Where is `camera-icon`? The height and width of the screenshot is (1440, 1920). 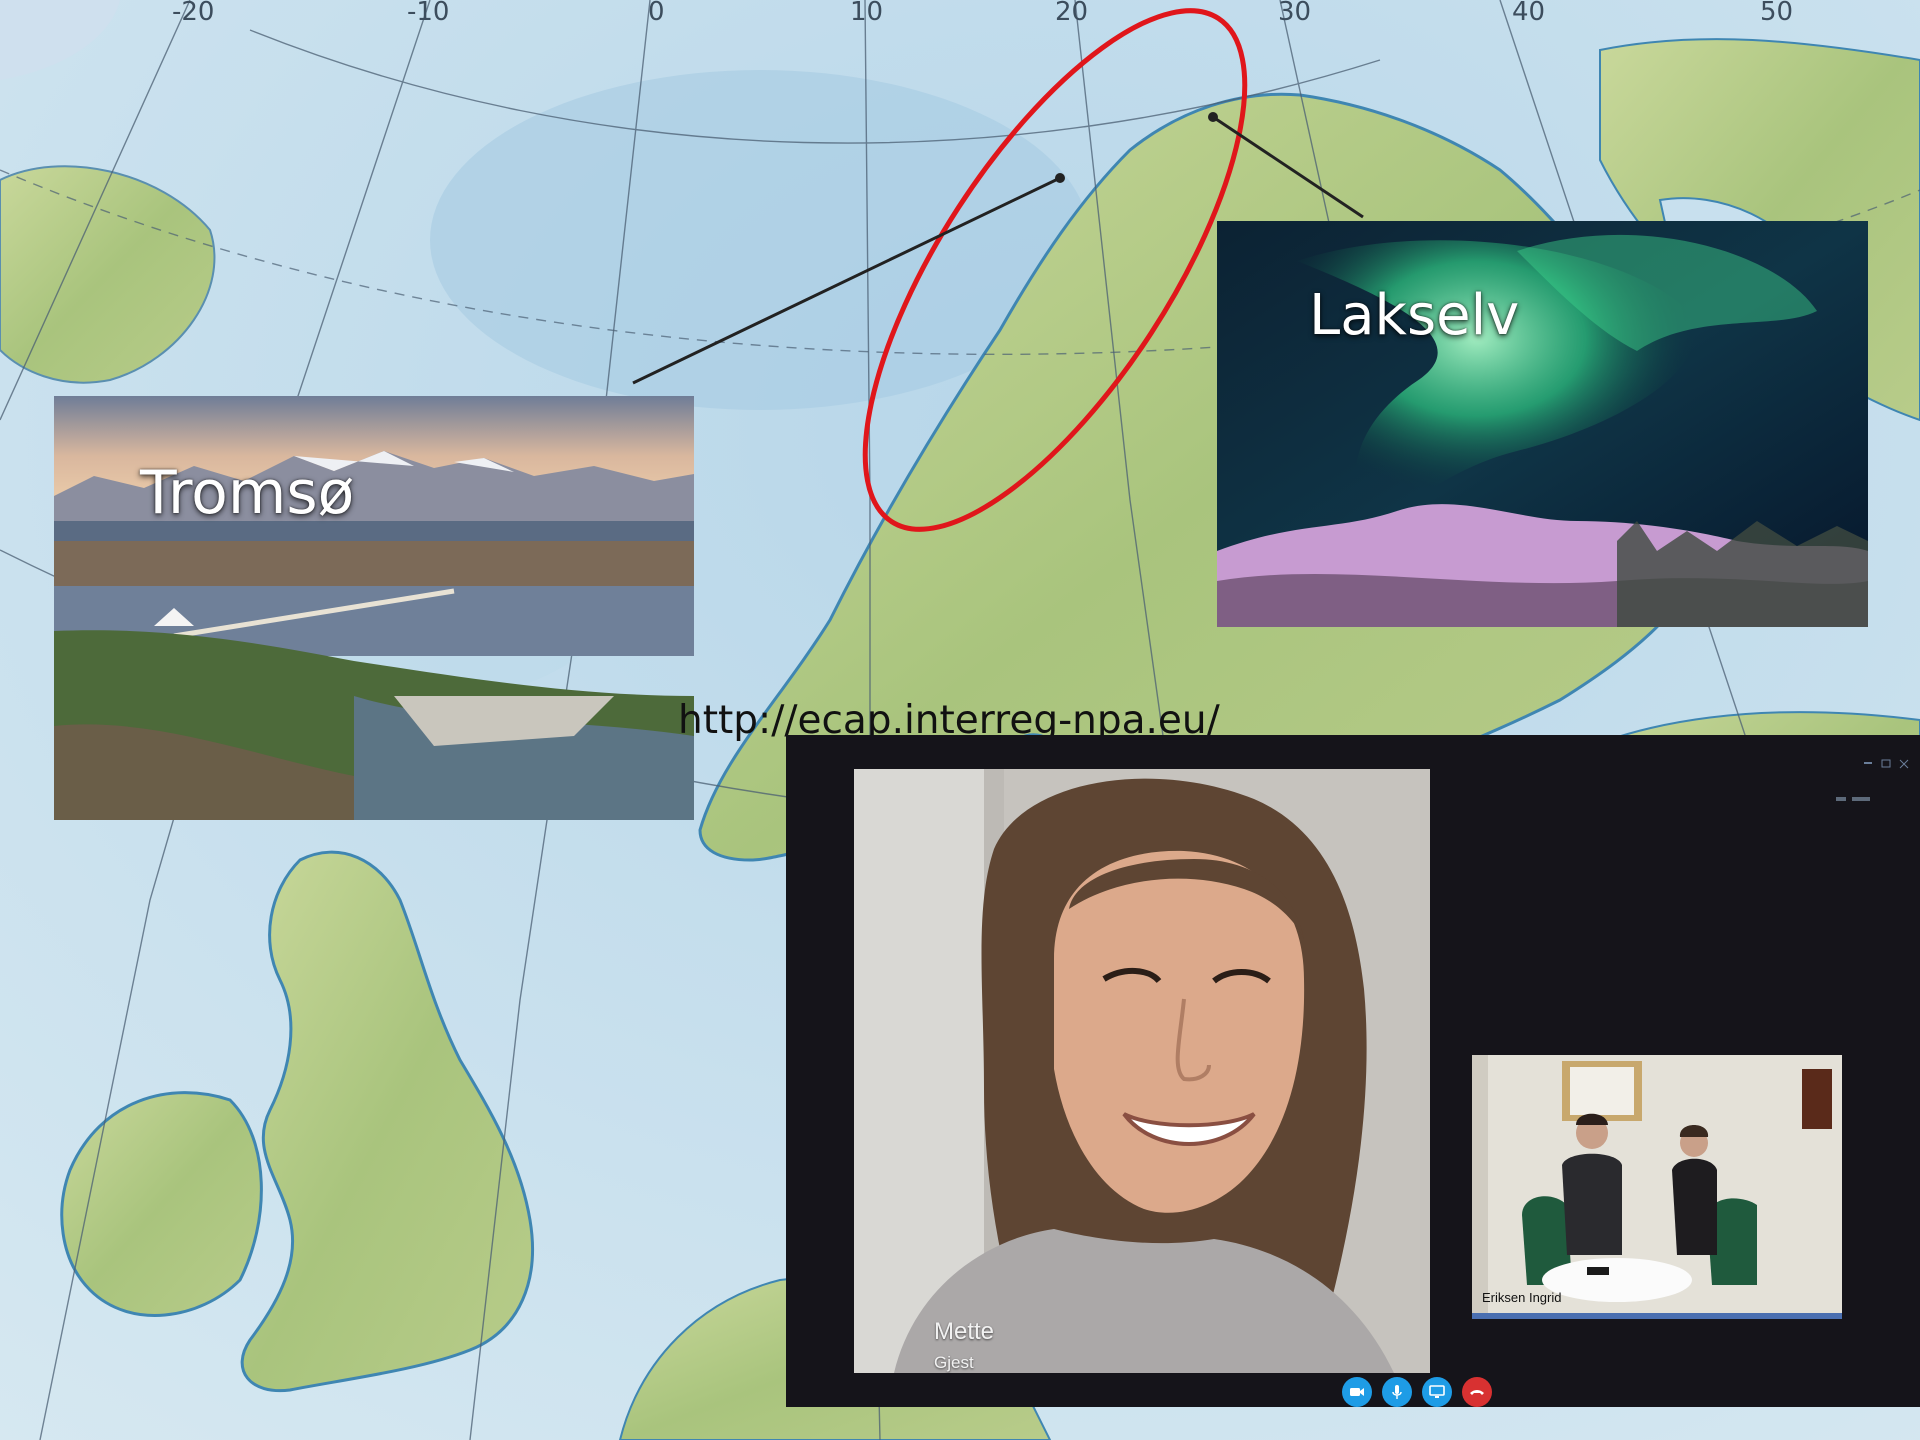
camera-icon is located at coordinates (1357, 1392).